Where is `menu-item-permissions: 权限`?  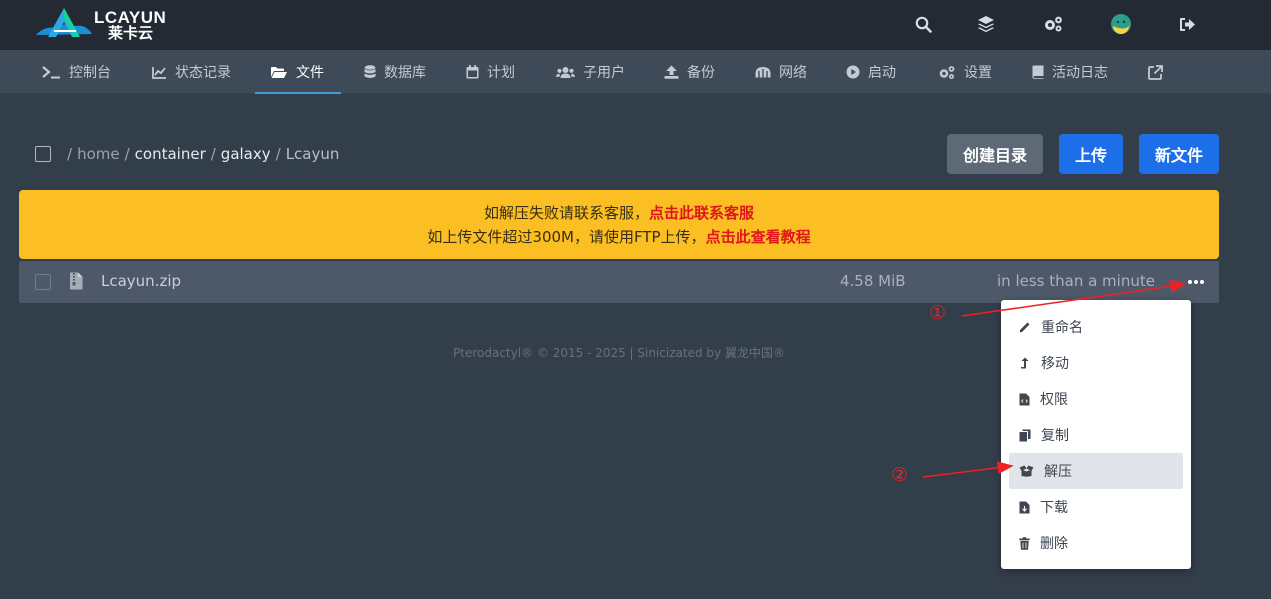
menu-item-permissions: 权限 is located at coordinates (1096, 399).